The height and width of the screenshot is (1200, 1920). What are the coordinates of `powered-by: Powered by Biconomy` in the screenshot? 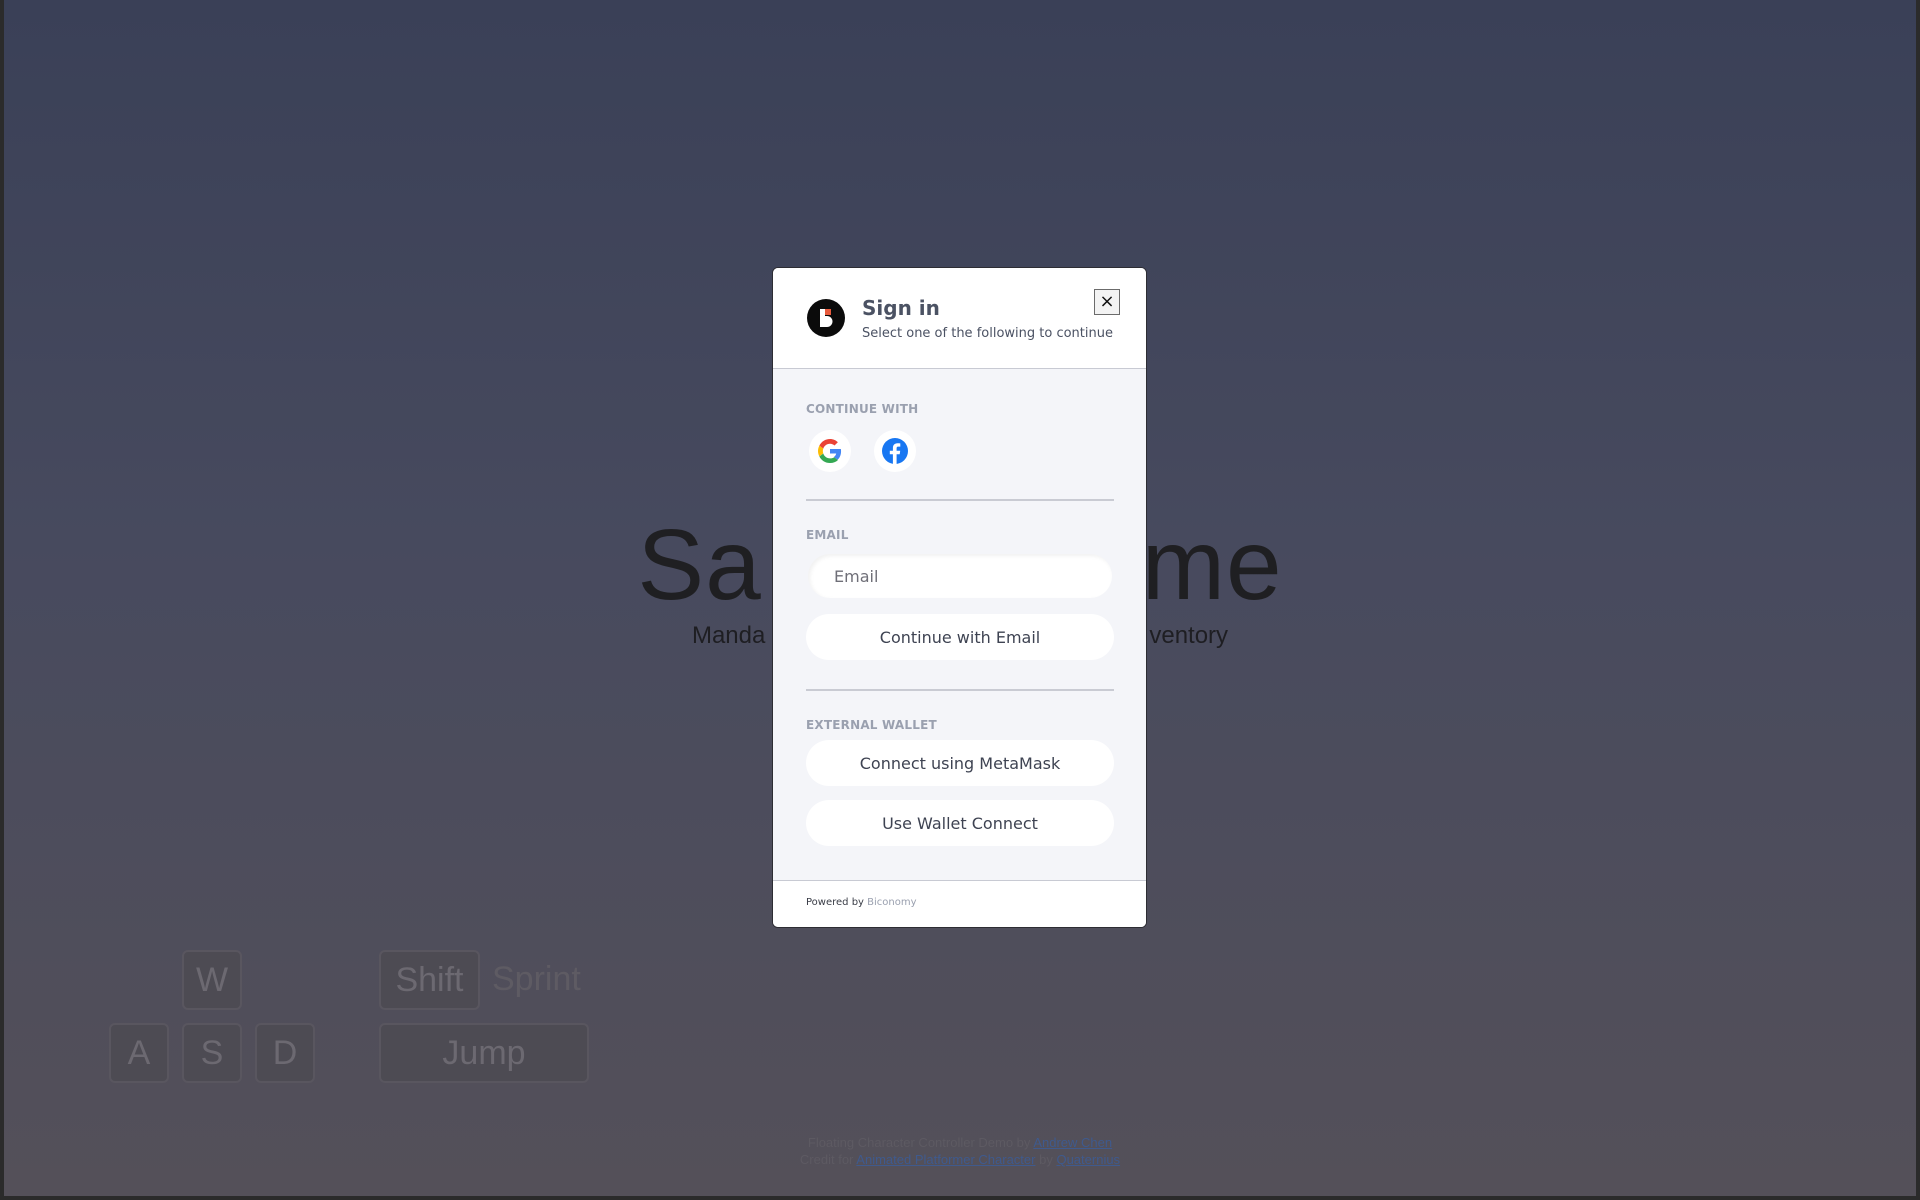 It's located at (861, 902).